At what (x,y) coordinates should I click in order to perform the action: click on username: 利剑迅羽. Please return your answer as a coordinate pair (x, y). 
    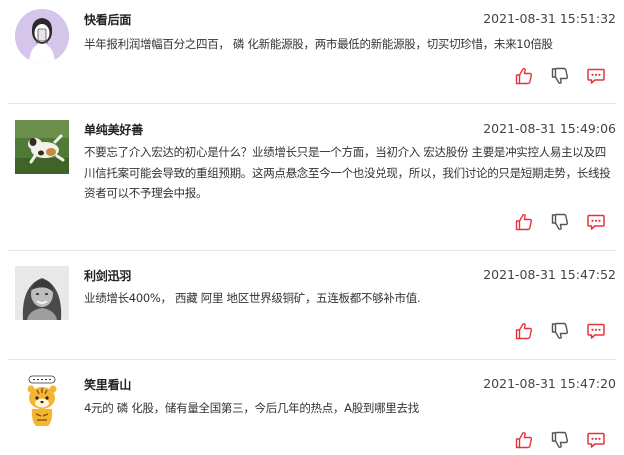
    Looking at the image, I should click on (107, 275).